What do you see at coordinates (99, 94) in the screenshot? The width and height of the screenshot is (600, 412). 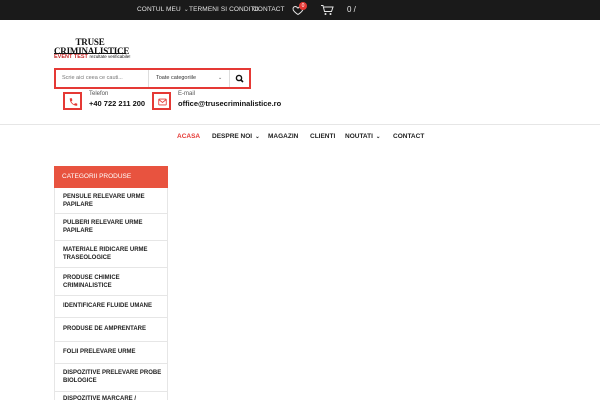 I see `phone-label: Telefon` at bounding box center [99, 94].